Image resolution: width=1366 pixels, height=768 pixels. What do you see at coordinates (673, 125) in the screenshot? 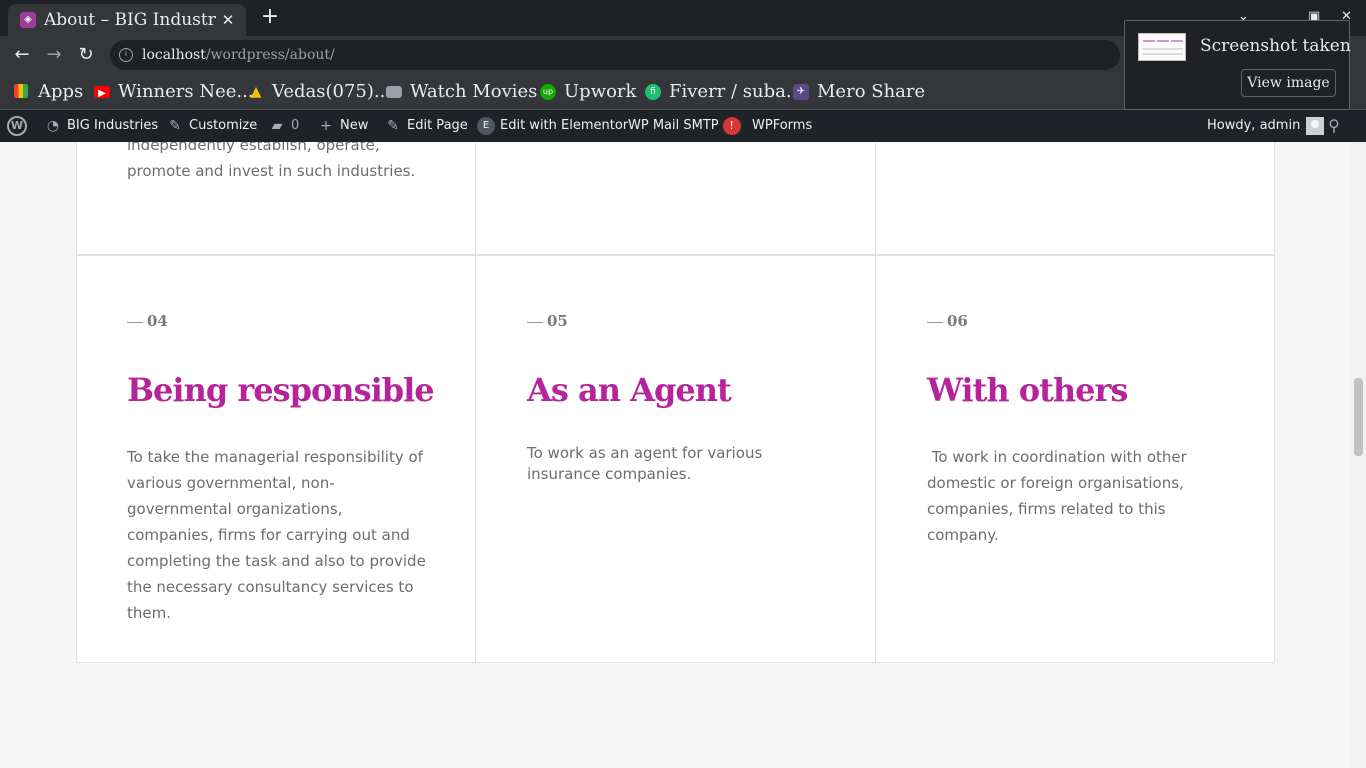
I see `smtp-label: WP Mail SMTP` at bounding box center [673, 125].